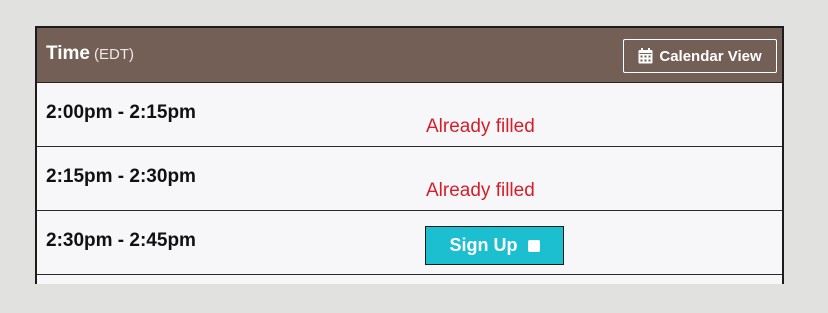 This screenshot has width=828, height=313. Describe the element at coordinates (114, 54) in the screenshot. I see `timezone-label: (EDT)` at that location.